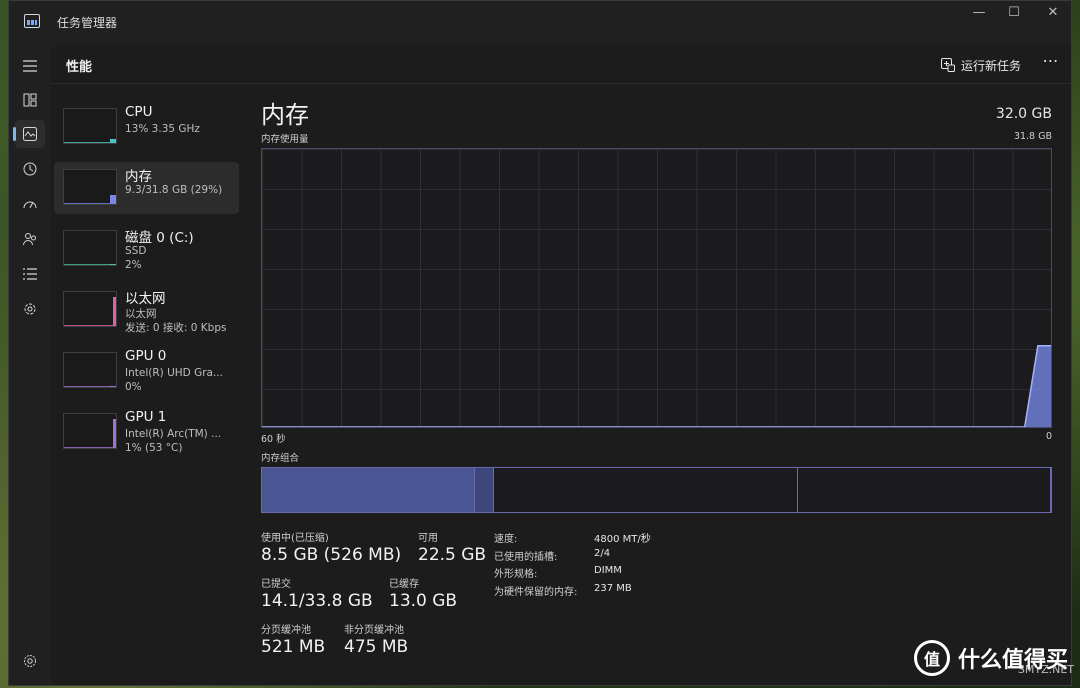 This screenshot has width=1080, height=688. What do you see at coordinates (276, 584) in the screenshot?
I see `committed-label: 已提交` at bounding box center [276, 584].